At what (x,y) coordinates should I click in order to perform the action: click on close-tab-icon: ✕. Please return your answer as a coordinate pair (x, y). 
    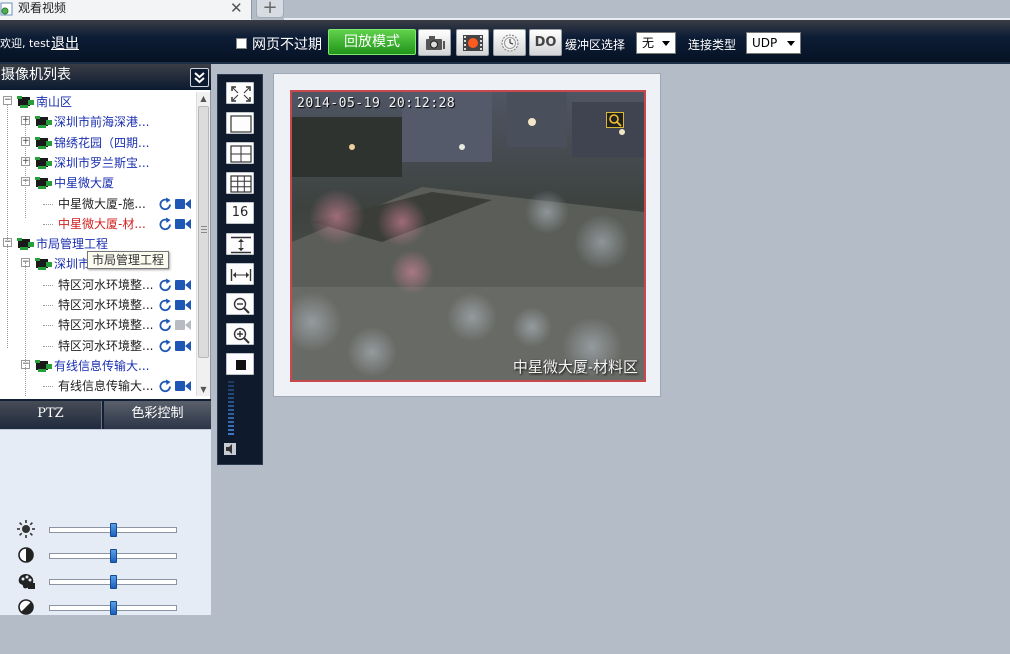
    Looking at the image, I should click on (236, 8).